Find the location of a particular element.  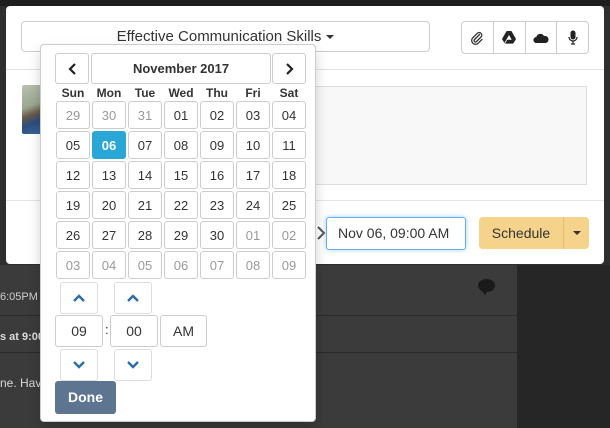

weekday-header: Sun Mon Tue Wed Thu Fri Sat is located at coordinates (181, 93).